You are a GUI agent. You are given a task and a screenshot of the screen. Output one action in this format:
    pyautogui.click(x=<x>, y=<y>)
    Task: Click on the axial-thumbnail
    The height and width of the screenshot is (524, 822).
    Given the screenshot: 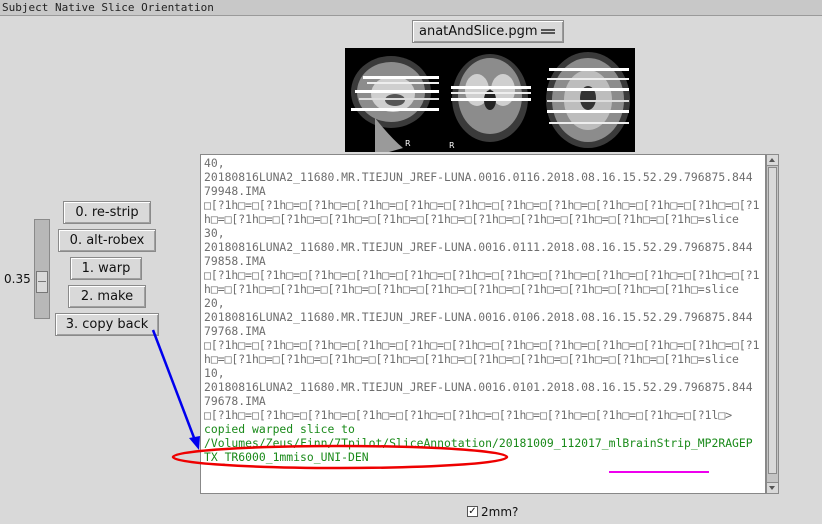 What is the action you would take?
    pyautogui.click(x=588, y=100)
    